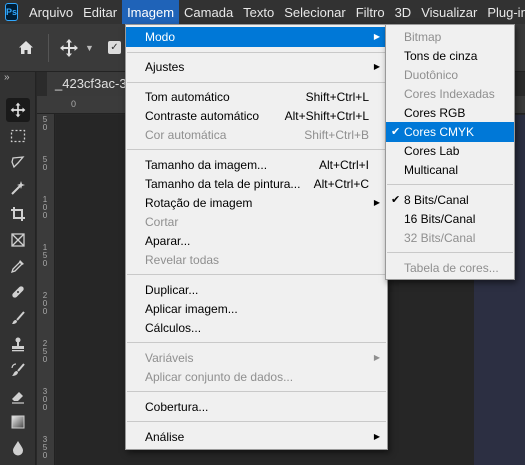 The image size is (525, 465). I want to click on mode-item-cores-rgb: Cores RGB, so click(450, 113).